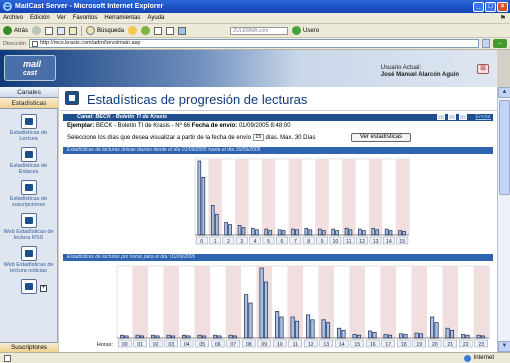  I want to click on users-button: Usero, so click(305, 30).